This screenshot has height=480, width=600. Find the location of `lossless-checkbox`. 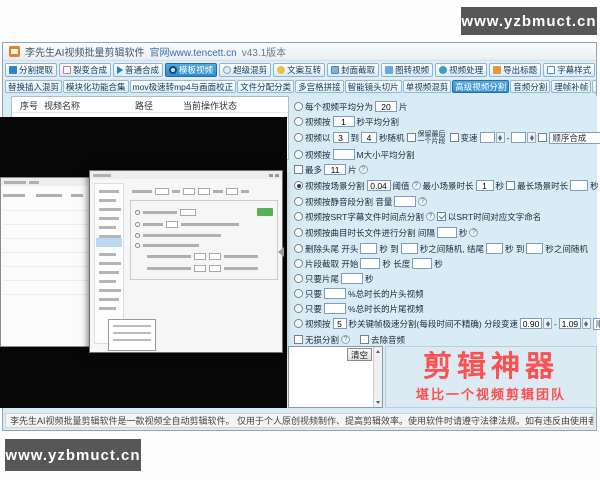

lossless-checkbox is located at coordinates (298, 339).